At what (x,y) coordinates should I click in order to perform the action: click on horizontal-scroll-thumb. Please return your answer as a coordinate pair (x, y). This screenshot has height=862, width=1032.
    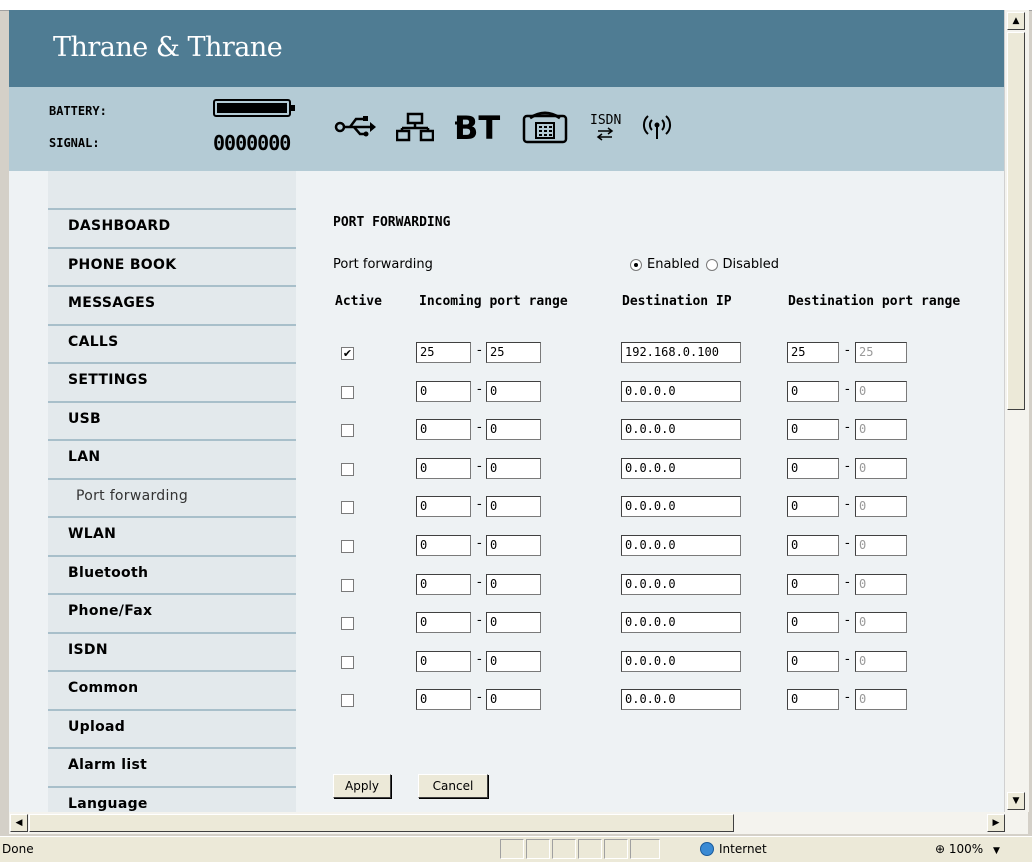
    Looking at the image, I should click on (381, 823).